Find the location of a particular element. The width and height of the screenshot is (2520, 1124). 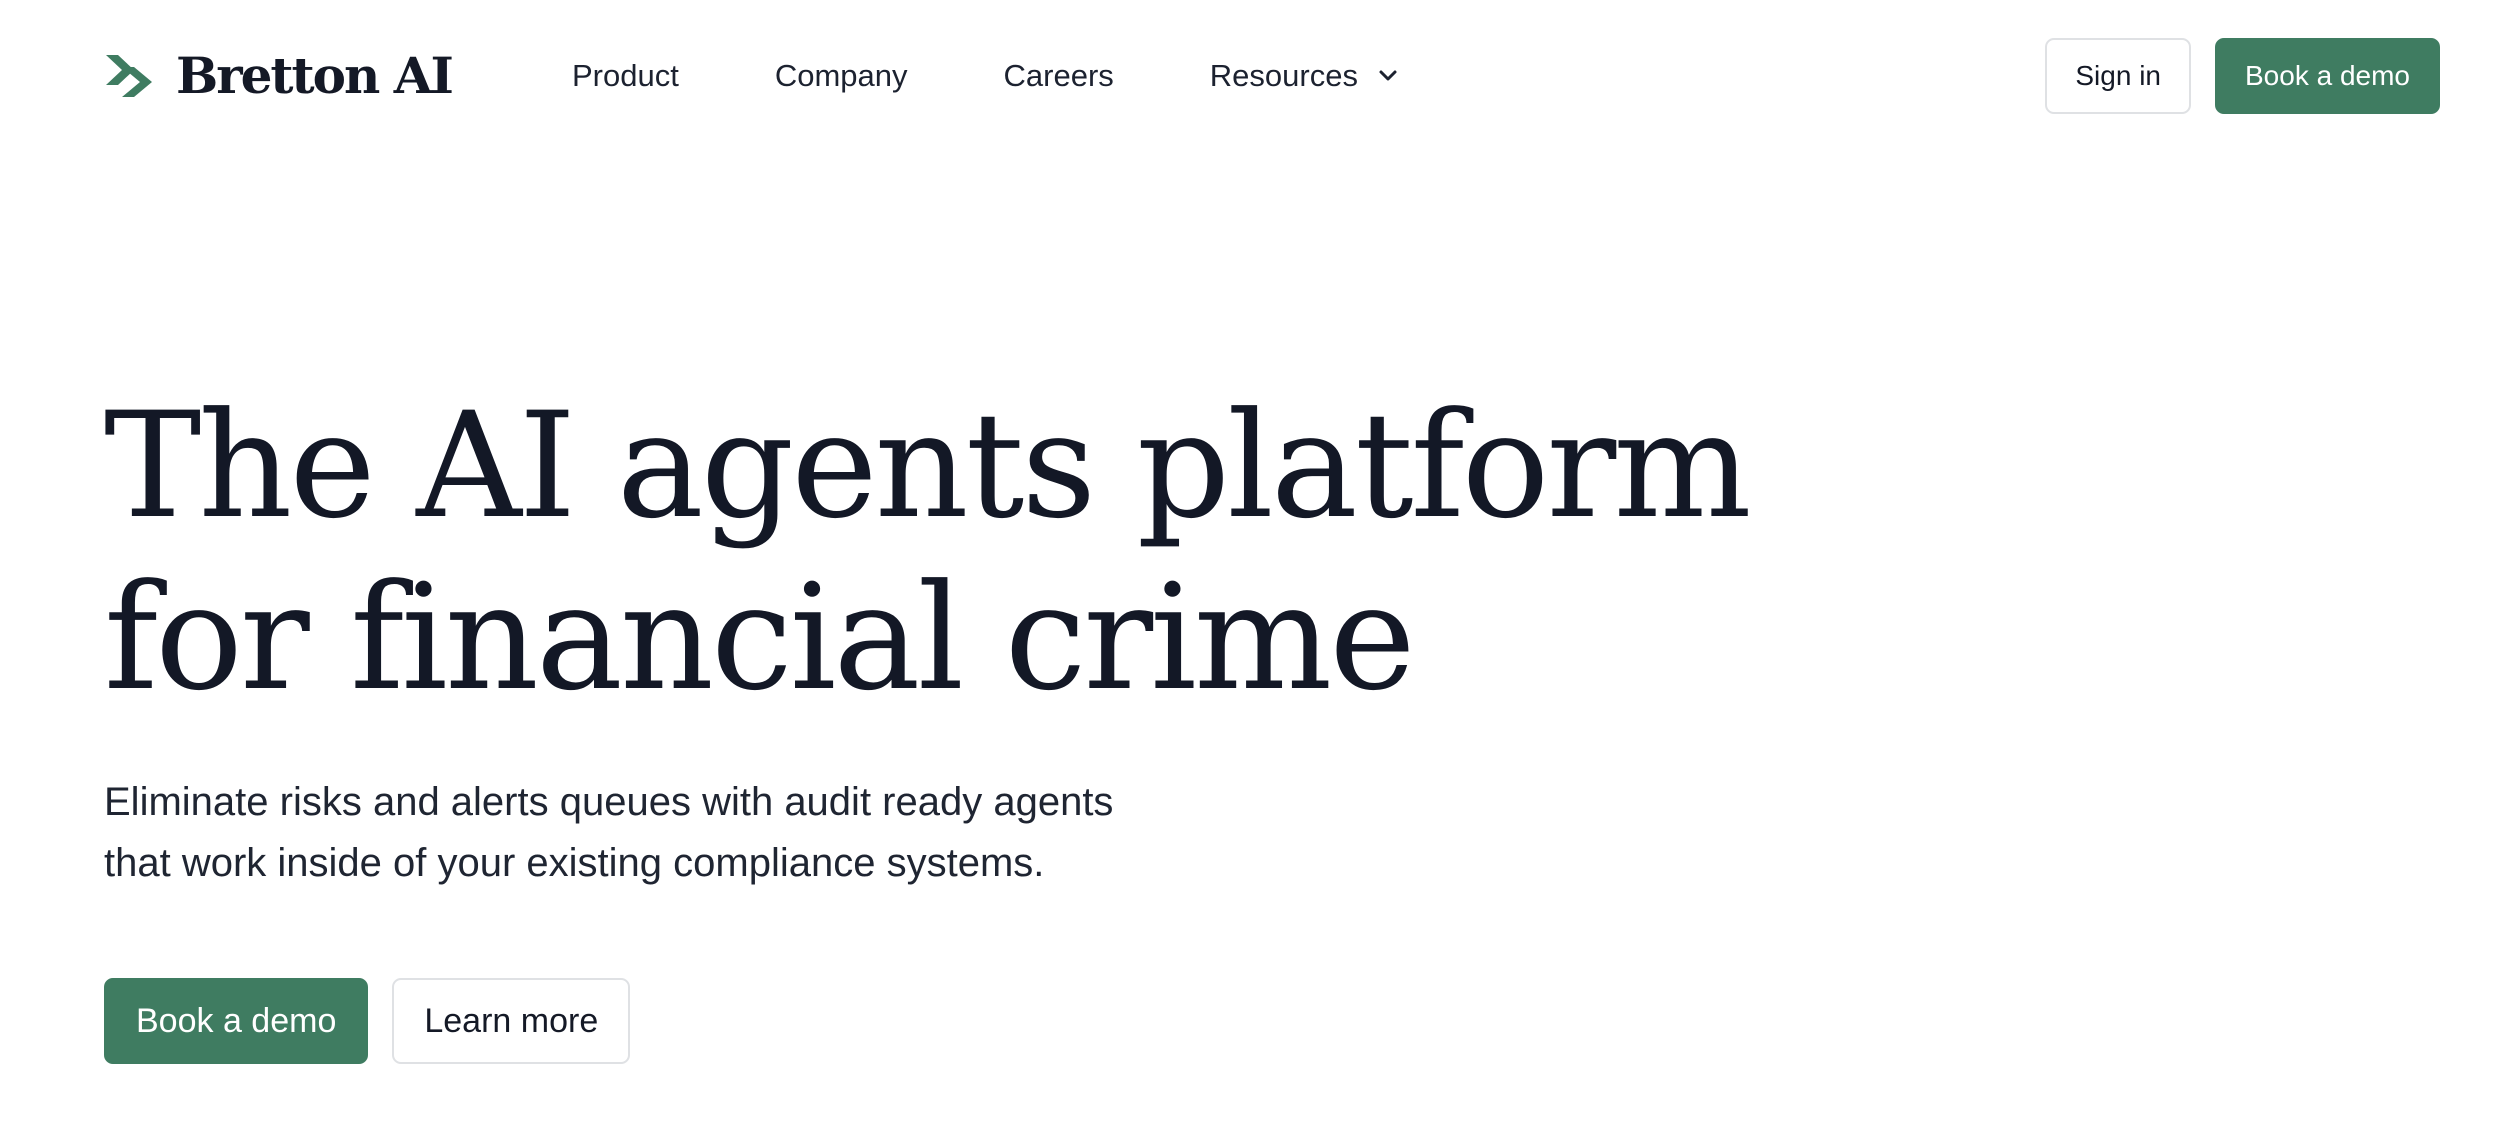

hero-book-demo-button: Book a demo is located at coordinates (236, 1021).